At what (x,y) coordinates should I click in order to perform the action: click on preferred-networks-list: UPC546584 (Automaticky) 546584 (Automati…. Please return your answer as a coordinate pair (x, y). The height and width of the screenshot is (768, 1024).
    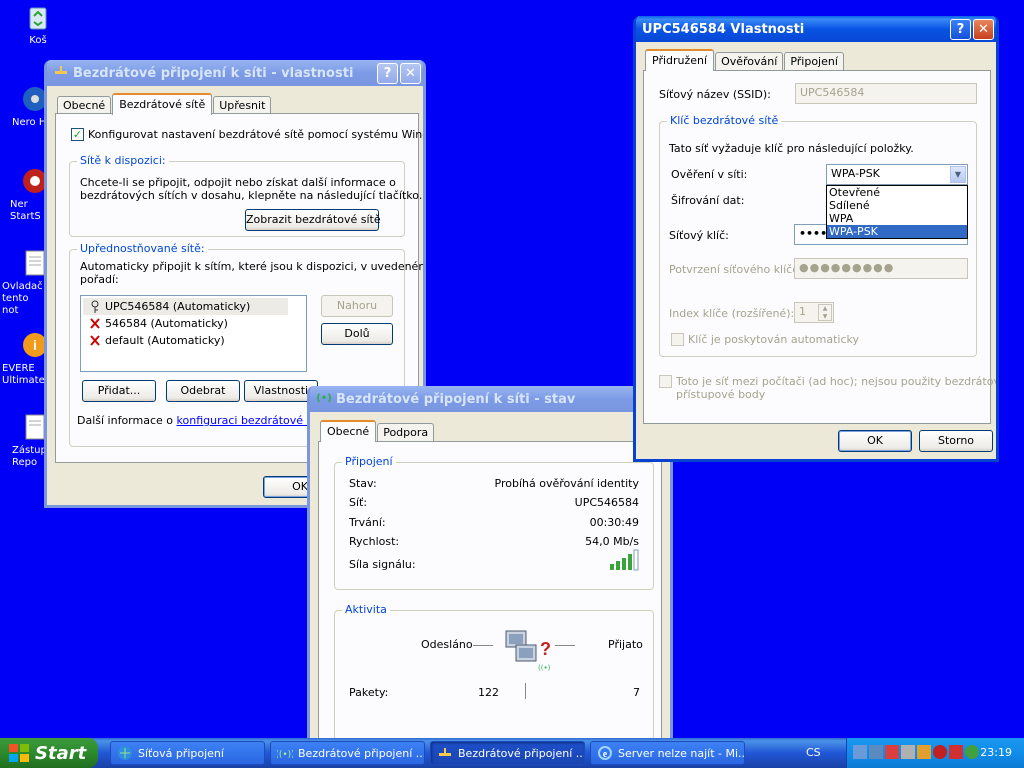
    Looking at the image, I should click on (193, 333).